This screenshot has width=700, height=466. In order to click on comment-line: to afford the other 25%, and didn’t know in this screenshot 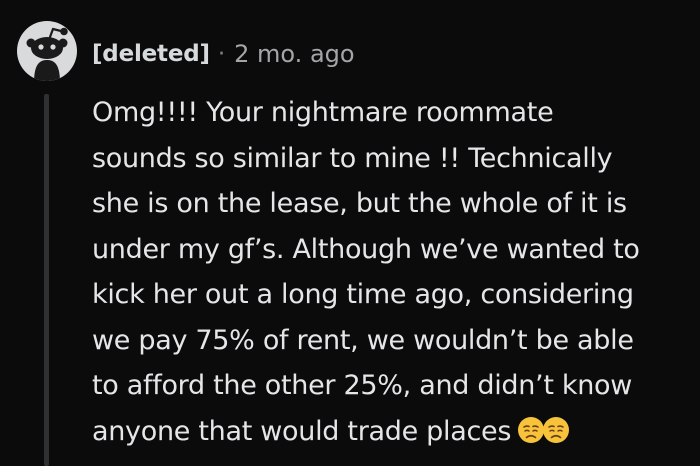, I will do `click(362, 385)`.